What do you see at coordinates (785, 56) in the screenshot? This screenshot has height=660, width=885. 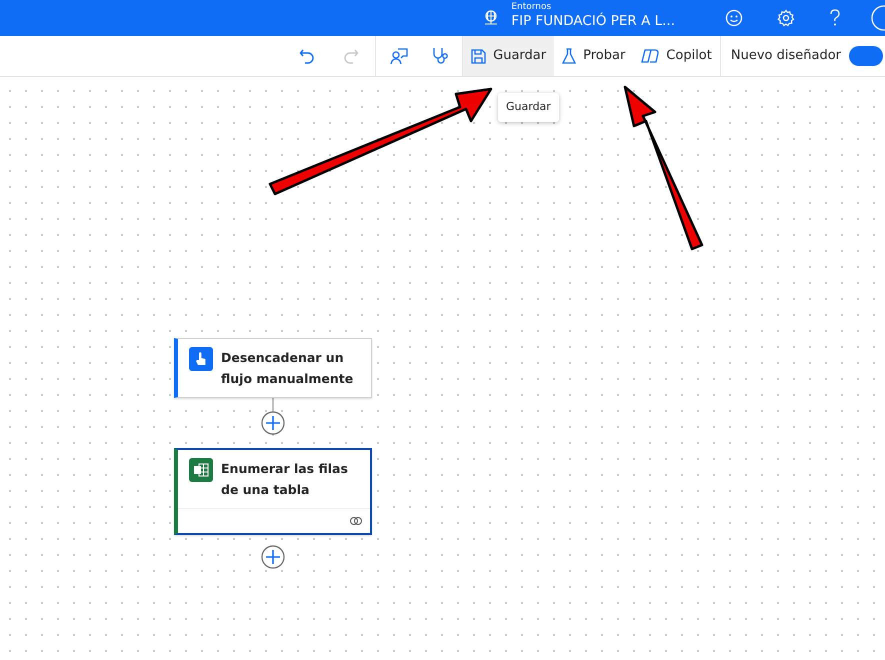 I see `new-designer-label: Nuevo diseñador` at bounding box center [785, 56].